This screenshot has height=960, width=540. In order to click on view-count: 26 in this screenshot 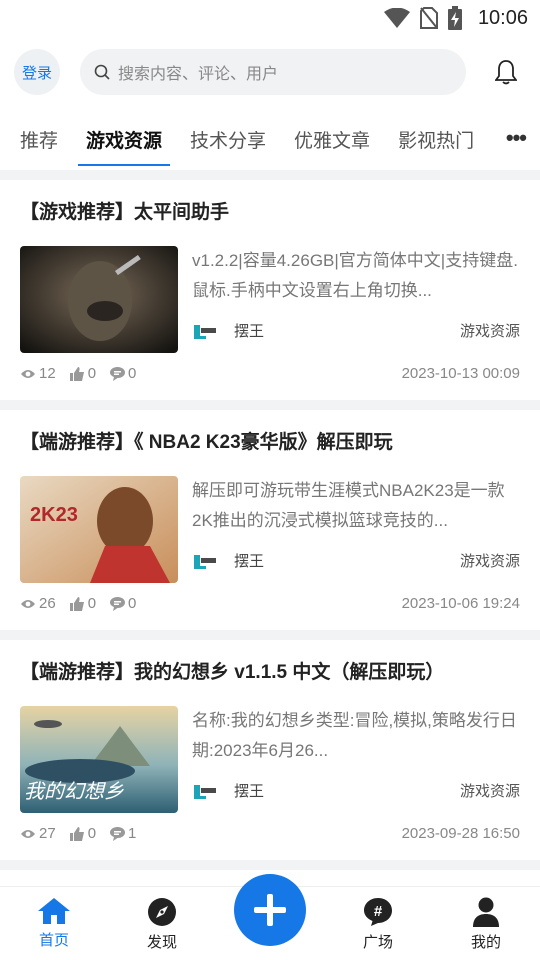, I will do `click(47, 603)`.